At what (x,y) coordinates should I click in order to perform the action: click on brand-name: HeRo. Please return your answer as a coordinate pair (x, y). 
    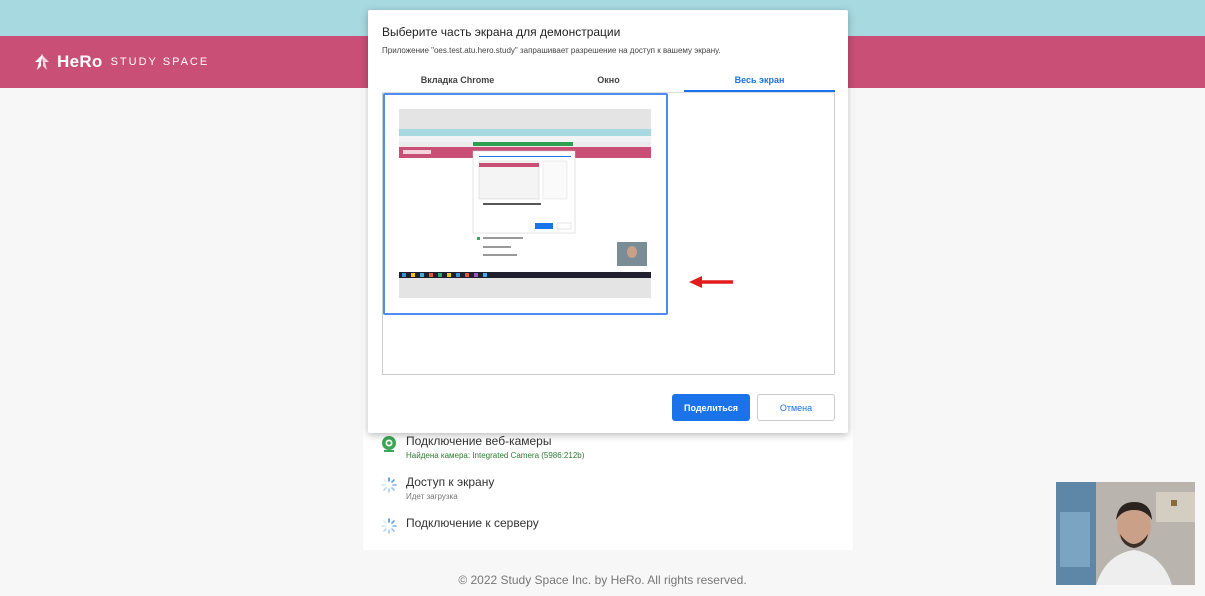
    Looking at the image, I should click on (80, 61).